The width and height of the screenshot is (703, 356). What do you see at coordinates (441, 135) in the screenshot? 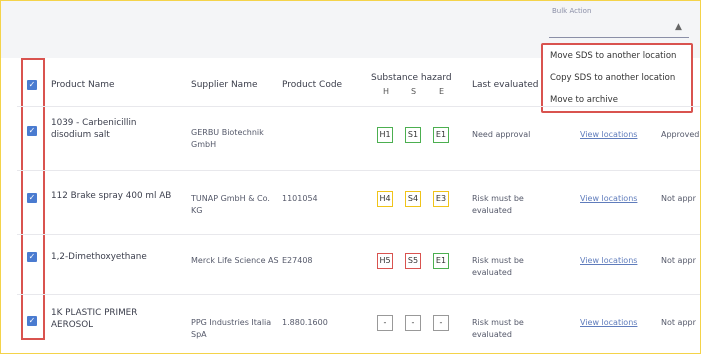
I see `row-1-hazard-e: E1` at bounding box center [441, 135].